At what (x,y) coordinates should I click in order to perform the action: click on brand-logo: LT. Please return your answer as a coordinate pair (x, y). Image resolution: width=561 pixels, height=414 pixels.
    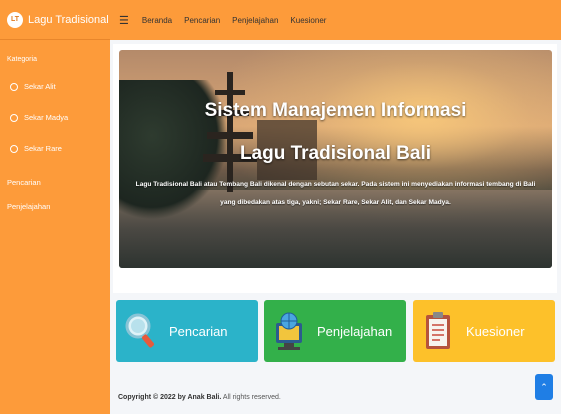
    Looking at the image, I should click on (15, 19).